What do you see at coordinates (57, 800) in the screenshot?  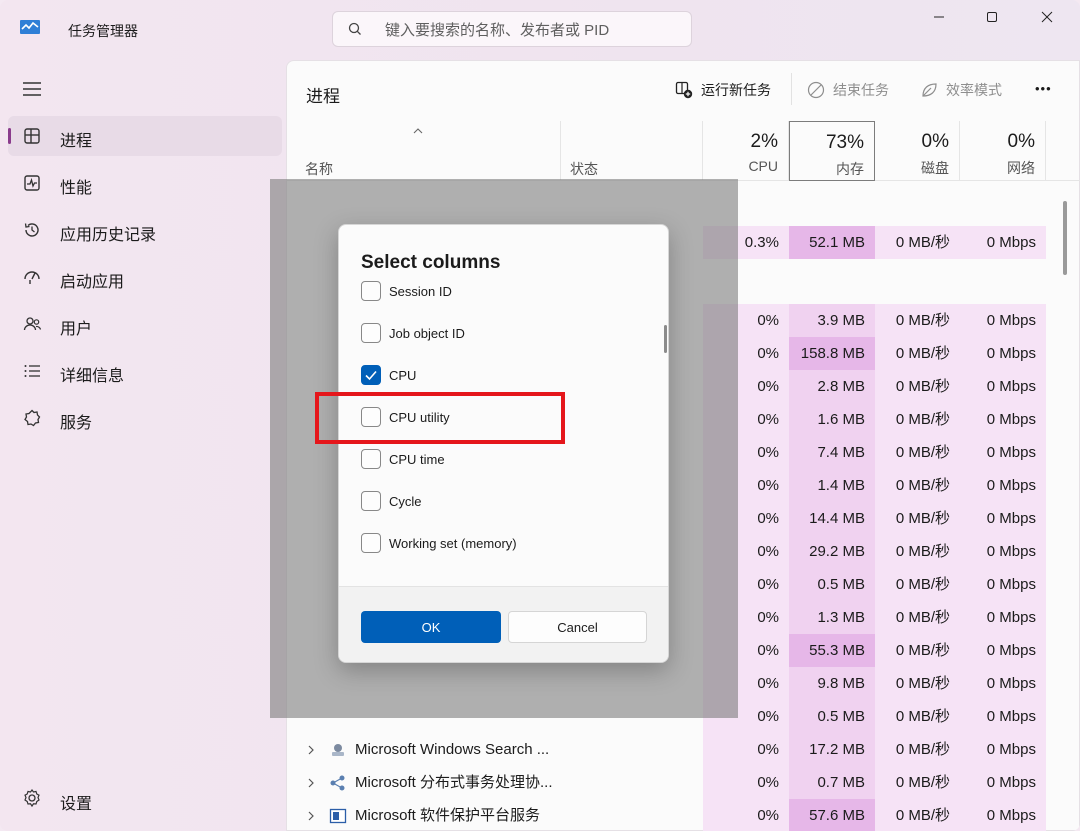 I see `settings-button: 设置` at bounding box center [57, 800].